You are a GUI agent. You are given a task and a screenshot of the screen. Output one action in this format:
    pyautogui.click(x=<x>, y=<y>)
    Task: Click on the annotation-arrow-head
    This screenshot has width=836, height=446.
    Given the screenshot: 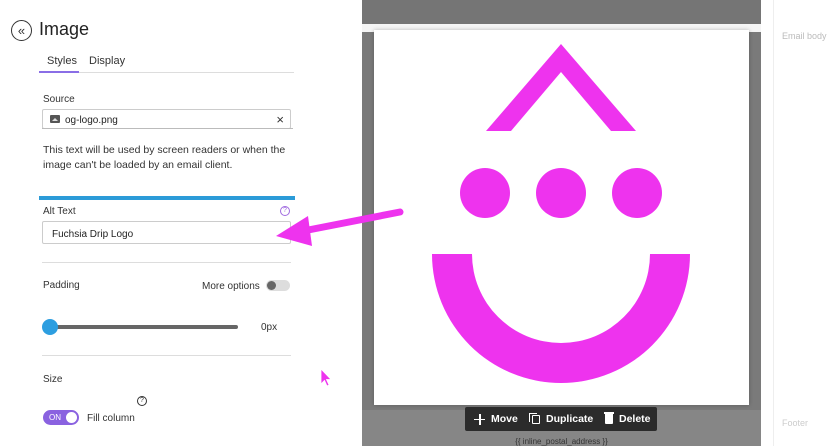 What is the action you would take?
    pyautogui.click(x=294, y=231)
    